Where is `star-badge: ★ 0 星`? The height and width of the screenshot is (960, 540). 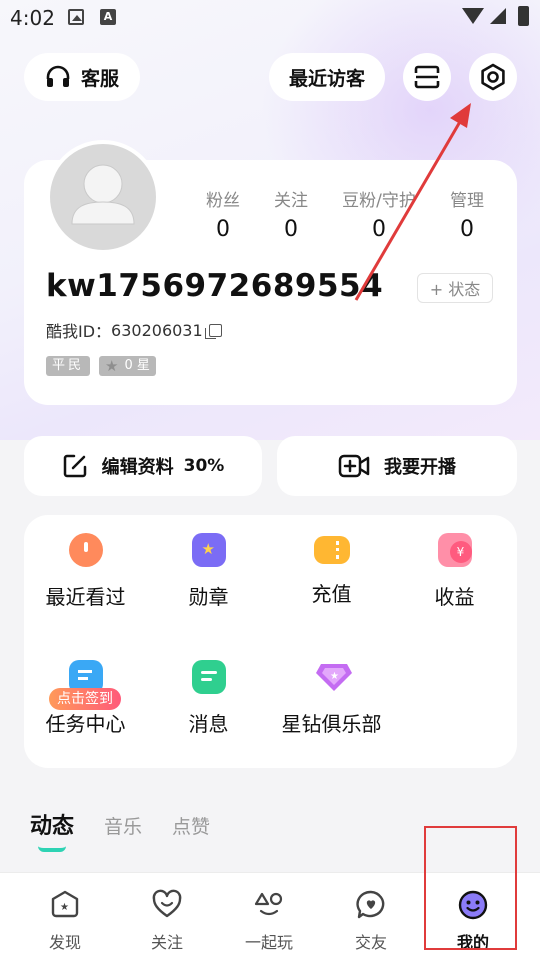 star-badge: ★ 0 星 is located at coordinates (127, 366).